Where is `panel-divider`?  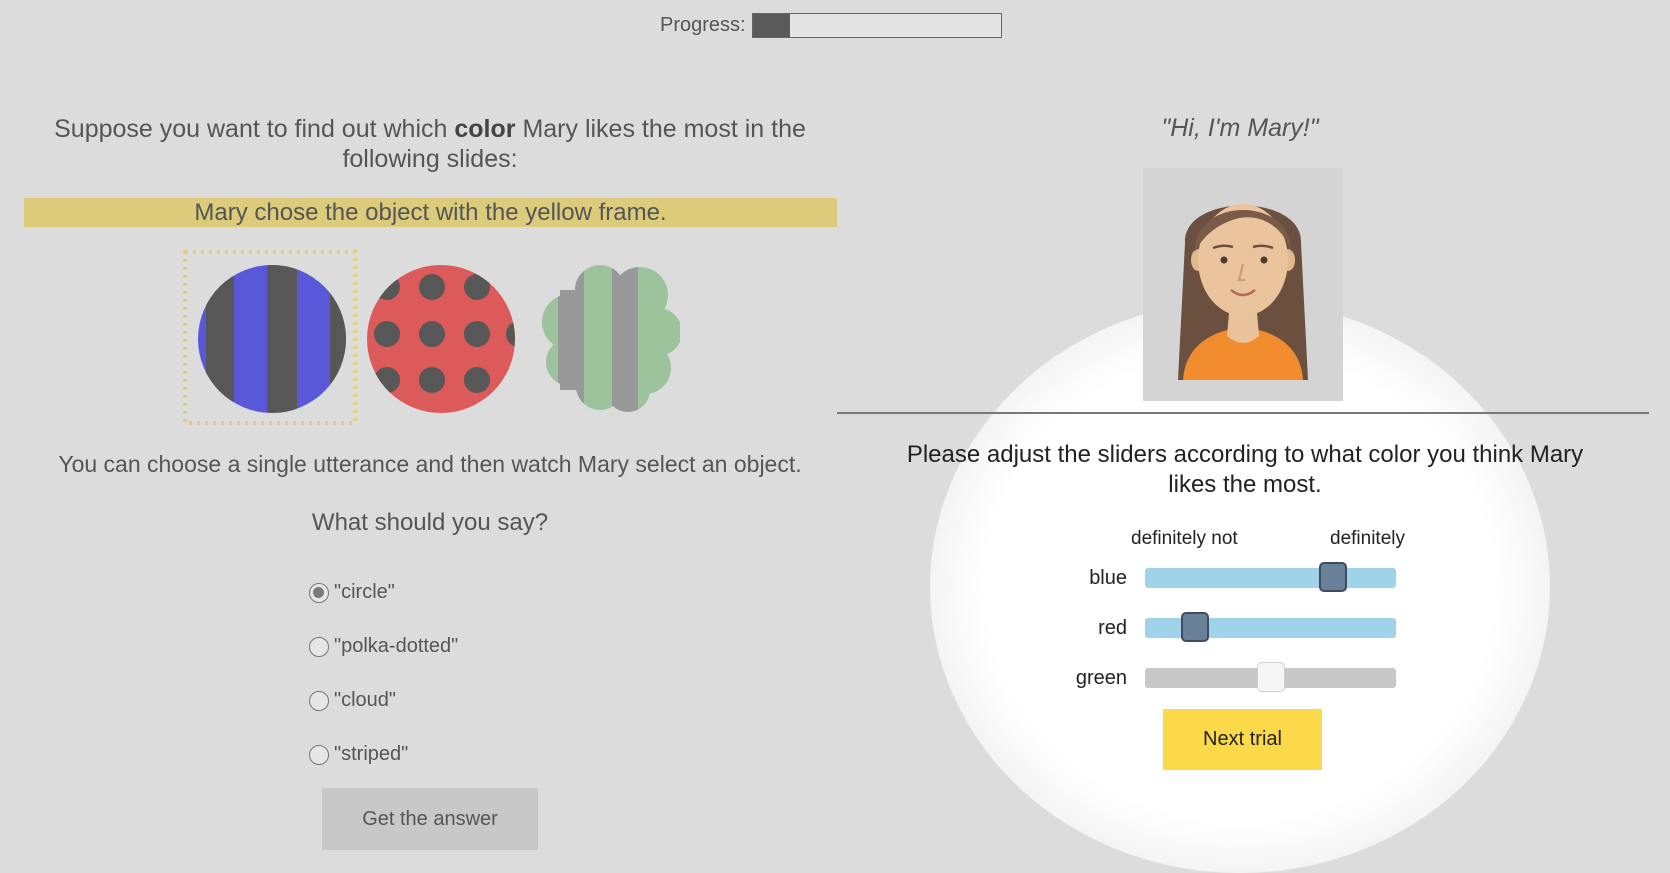
panel-divider is located at coordinates (1243, 413).